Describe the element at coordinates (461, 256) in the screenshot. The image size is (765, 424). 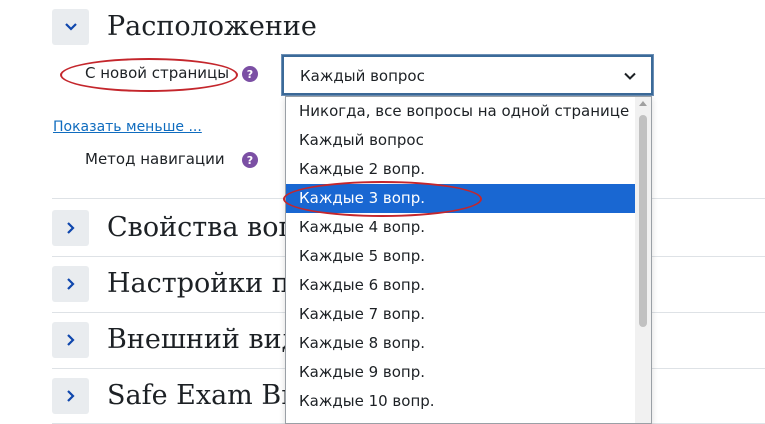
I see `dropdown-option: Каждые 5 вопр.` at that location.